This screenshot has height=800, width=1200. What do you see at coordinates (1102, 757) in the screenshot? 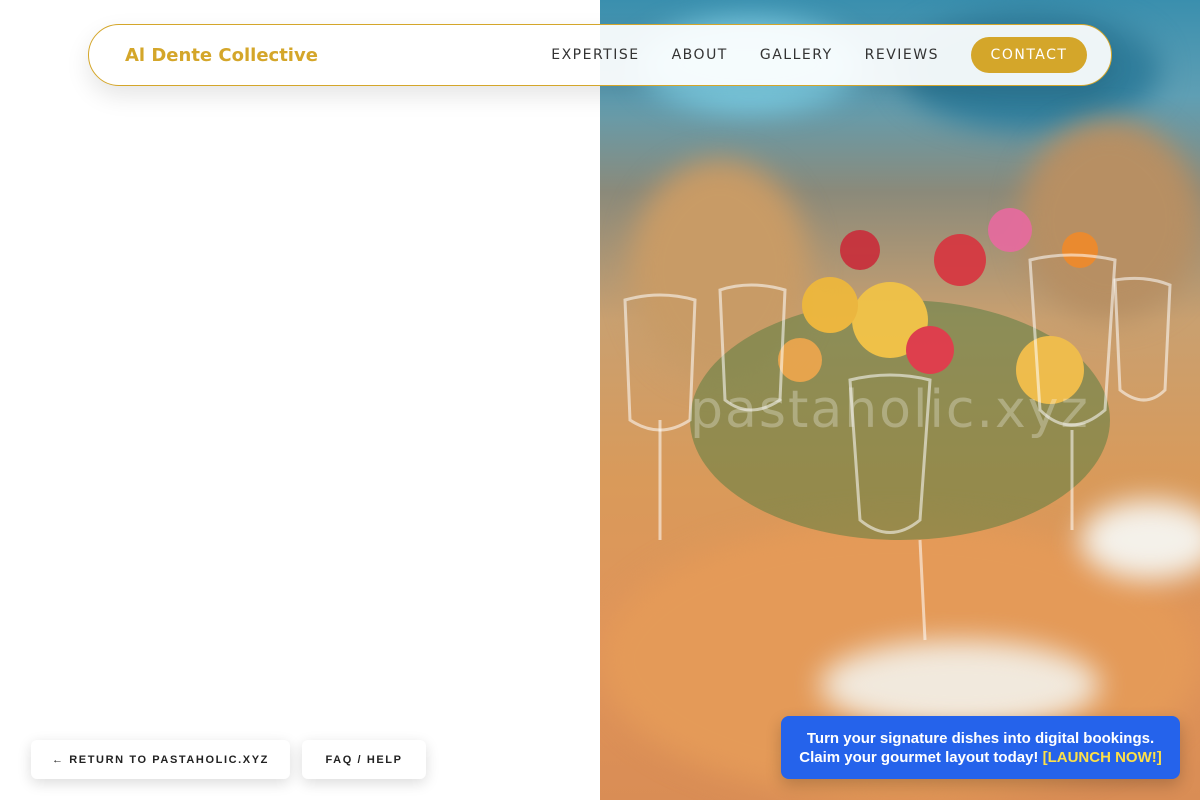
I see `promo-cta-link: [LAUNCH NOW!]` at bounding box center [1102, 757].